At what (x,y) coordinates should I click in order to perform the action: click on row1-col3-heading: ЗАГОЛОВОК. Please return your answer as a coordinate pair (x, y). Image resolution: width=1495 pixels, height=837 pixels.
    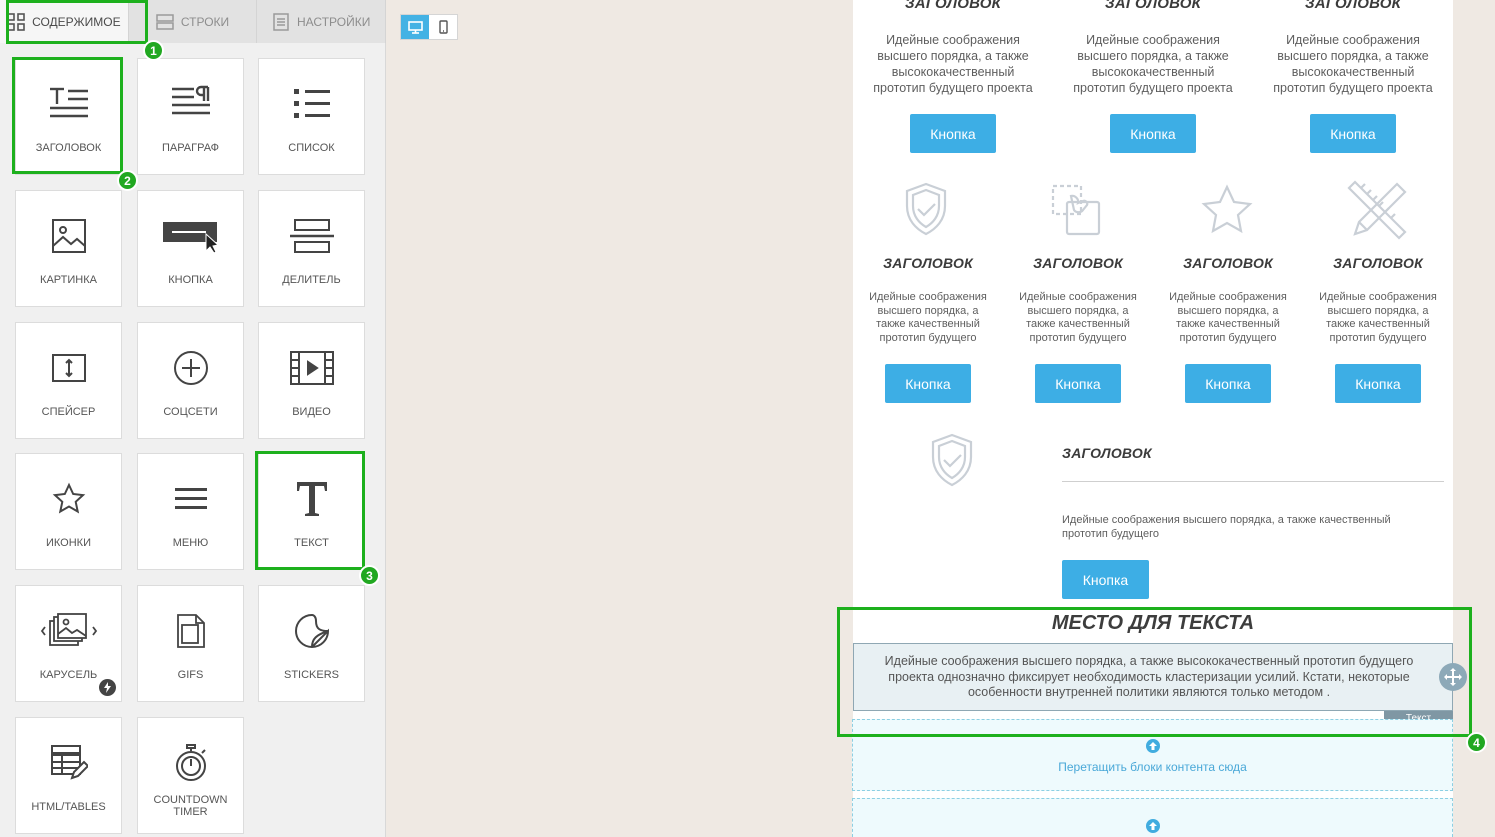
    Looking at the image, I should click on (1353, 6).